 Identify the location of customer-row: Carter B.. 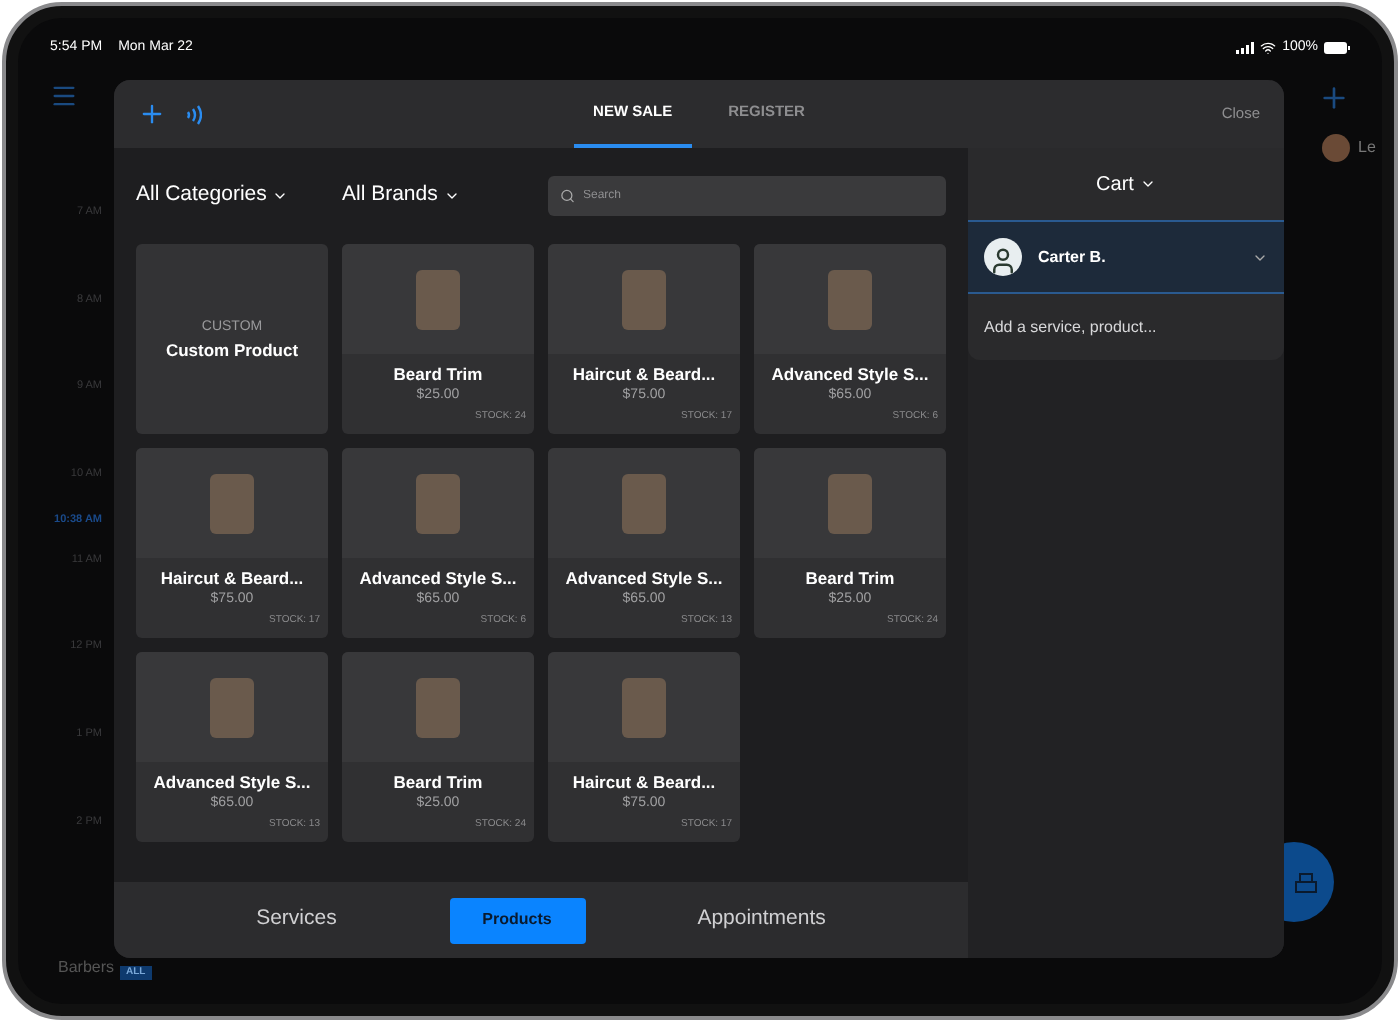
(1126, 257).